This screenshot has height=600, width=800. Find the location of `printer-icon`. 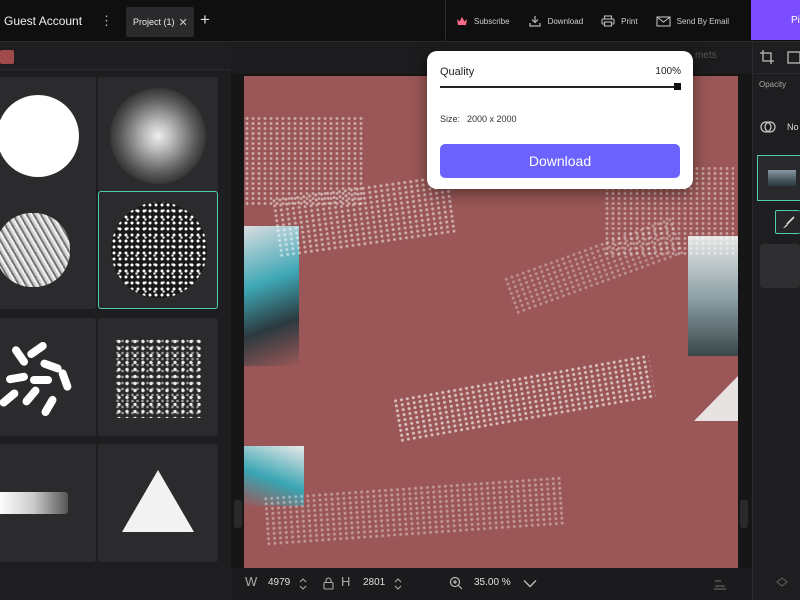

printer-icon is located at coordinates (608, 21).